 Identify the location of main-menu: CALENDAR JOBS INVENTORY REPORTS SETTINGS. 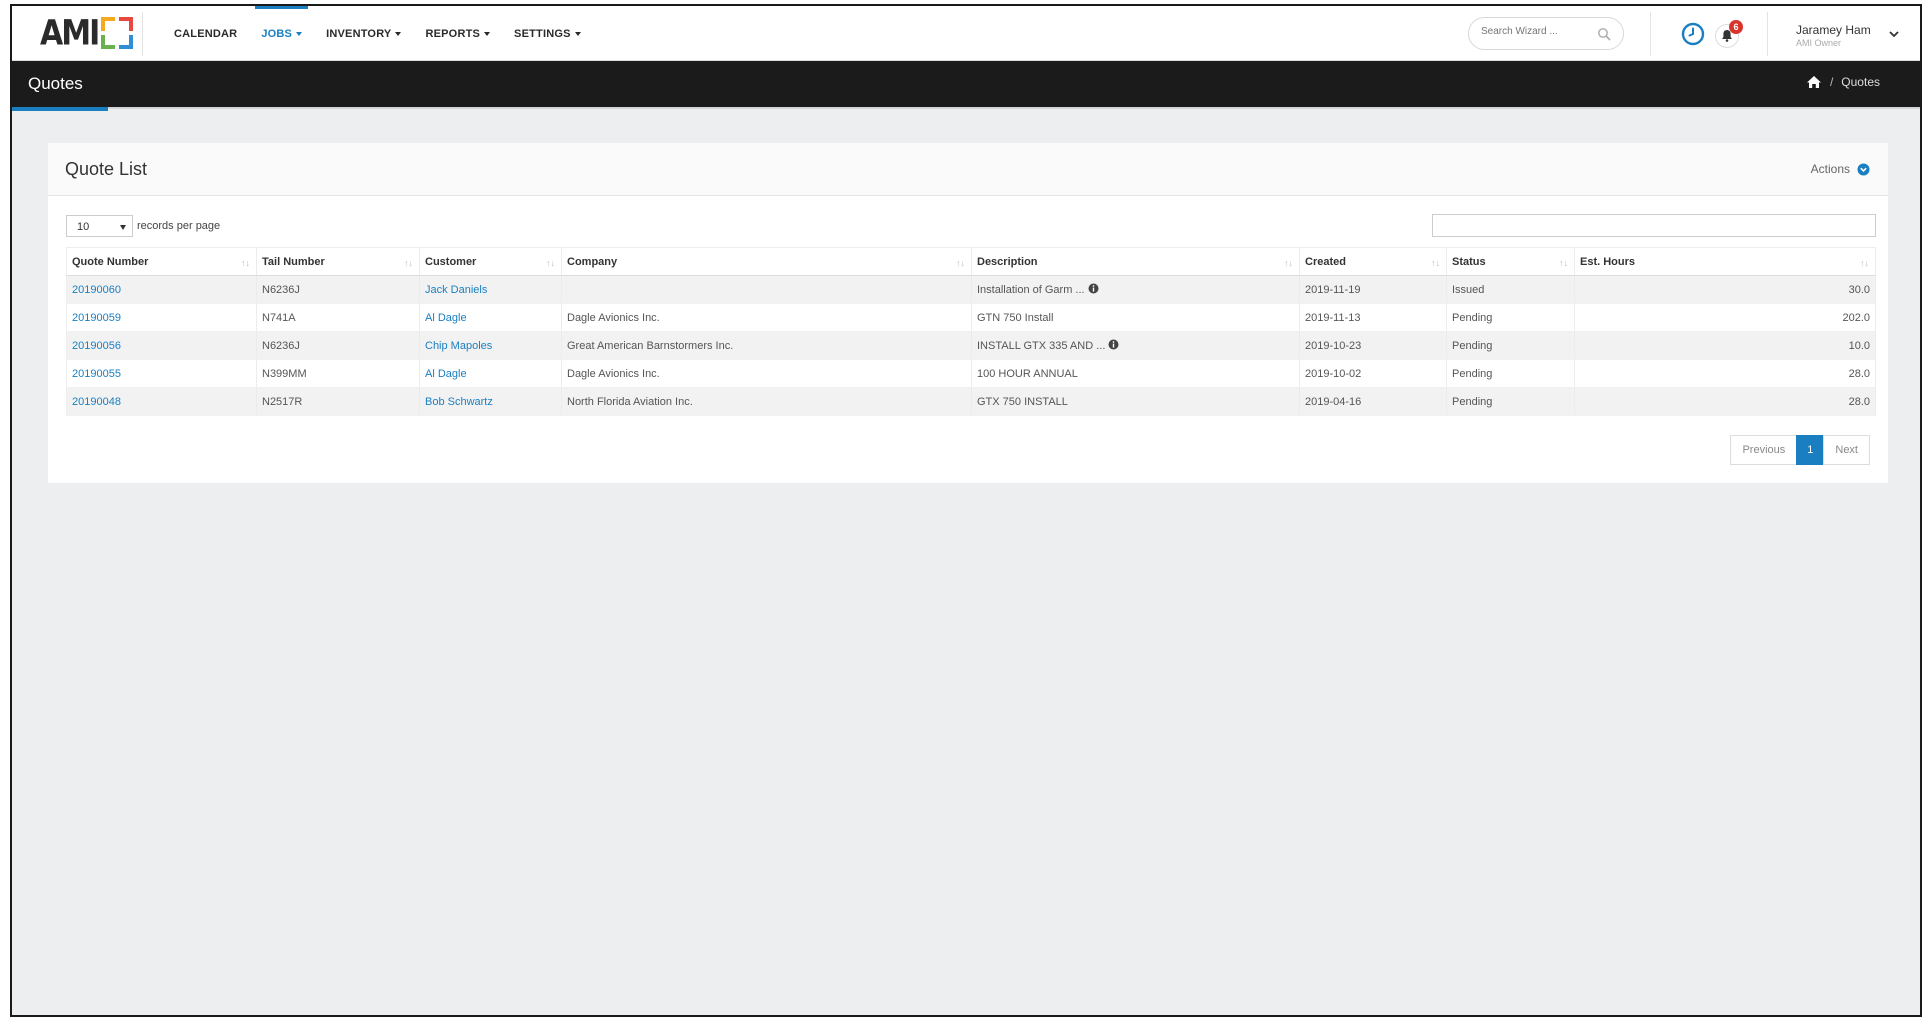
(377, 33).